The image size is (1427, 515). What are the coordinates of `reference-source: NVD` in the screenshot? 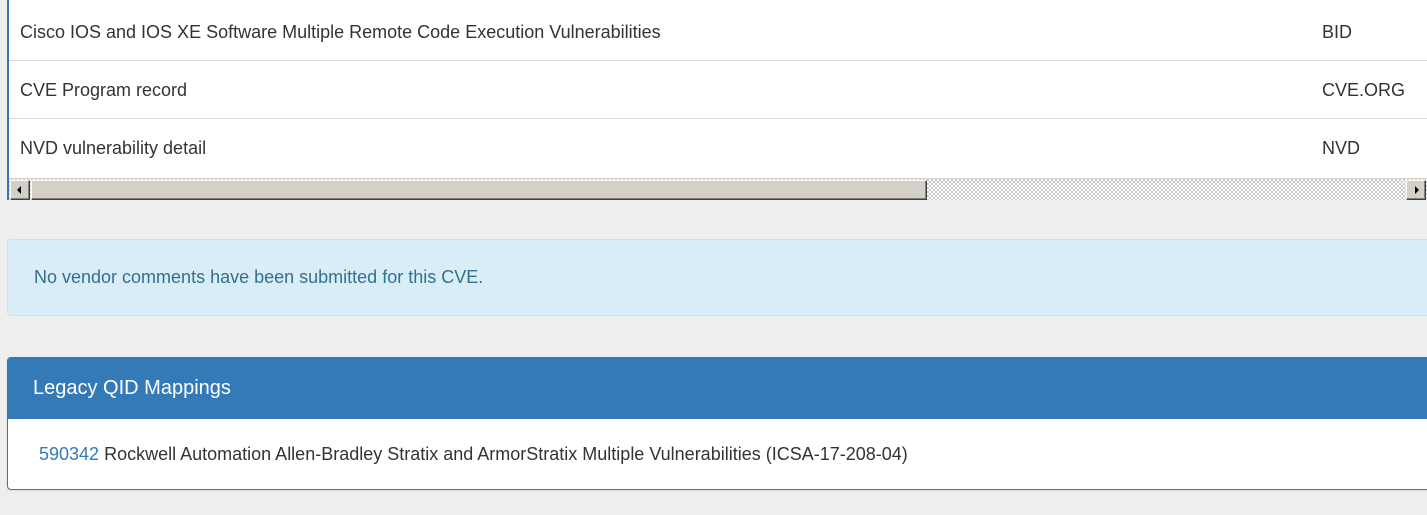 It's located at (1341, 148).